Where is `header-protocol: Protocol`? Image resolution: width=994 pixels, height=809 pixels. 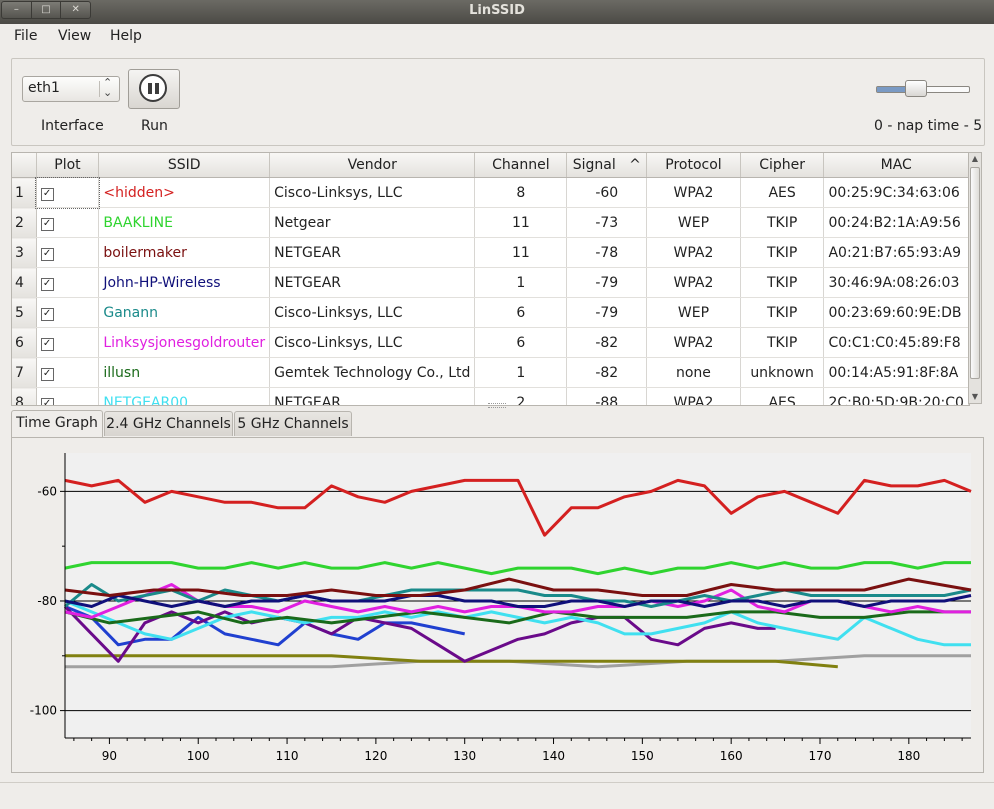 header-protocol: Protocol is located at coordinates (693, 165).